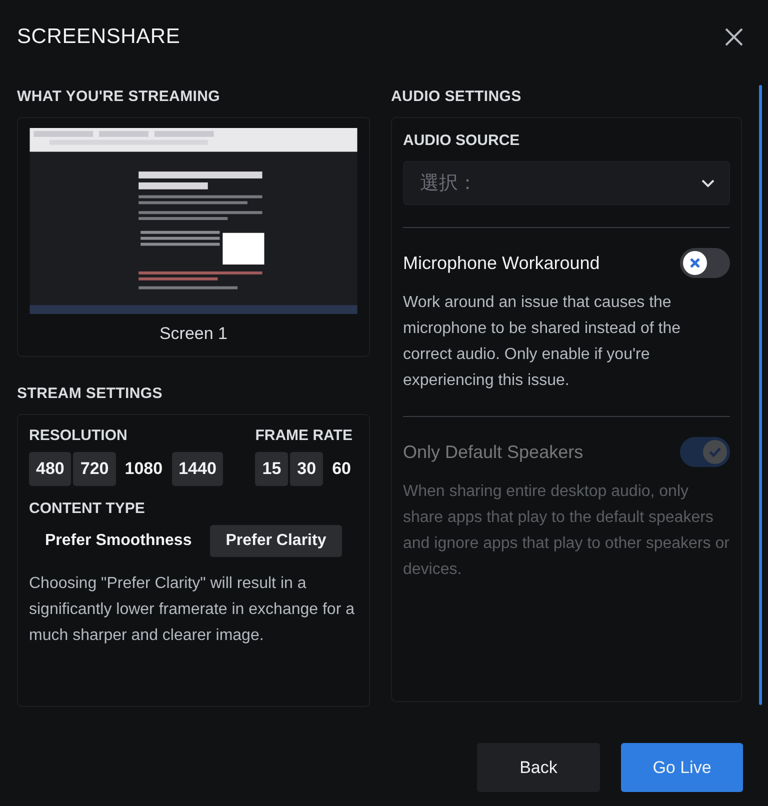  I want to click on segment-option: 15, so click(271, 469).